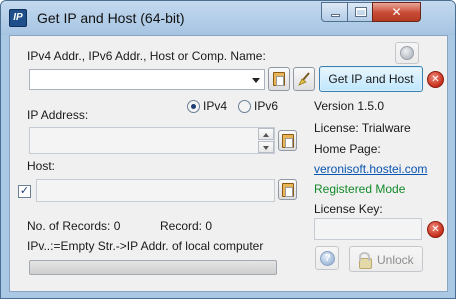 The image size is (456, 299). I want to click on unlock-label: Unlock, so click(395, 260).